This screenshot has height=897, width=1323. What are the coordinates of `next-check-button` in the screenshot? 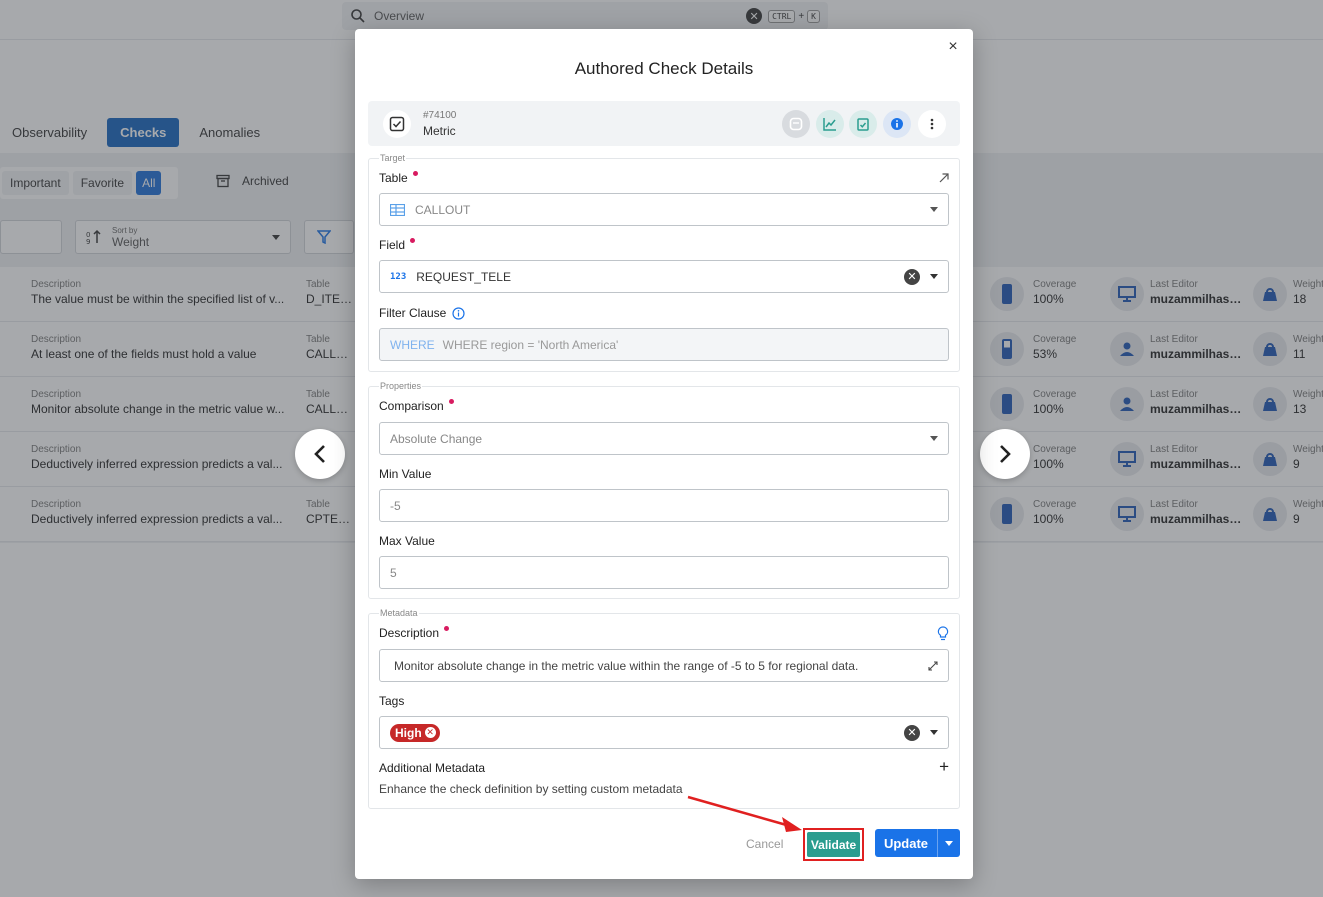 It's located at (1005, 454).